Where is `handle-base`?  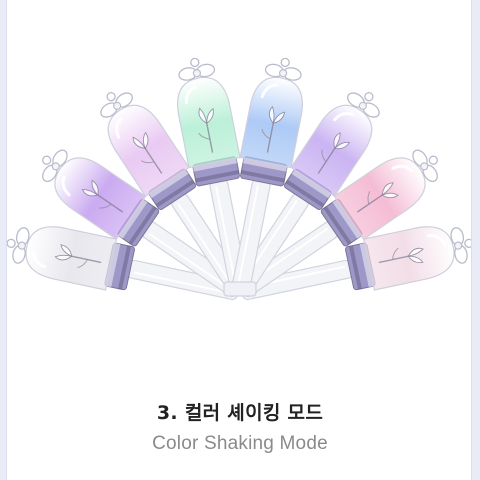
handle-base is located at coordinates (240, 289).